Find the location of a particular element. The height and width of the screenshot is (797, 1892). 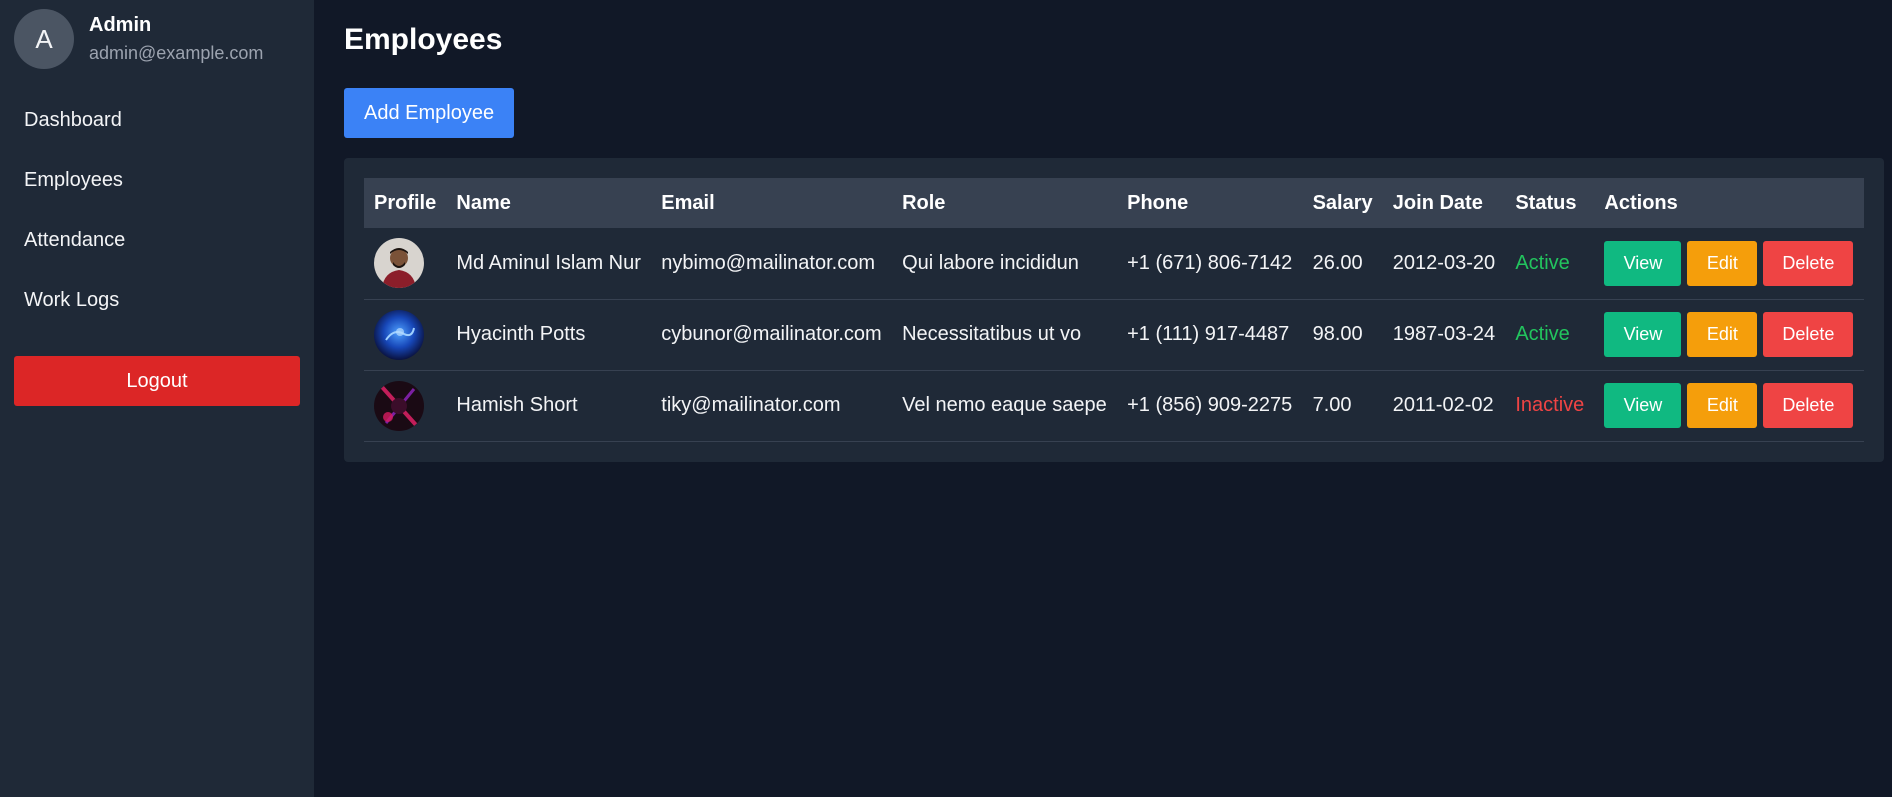

page-title: Employees is located at coordinates (423, 39).